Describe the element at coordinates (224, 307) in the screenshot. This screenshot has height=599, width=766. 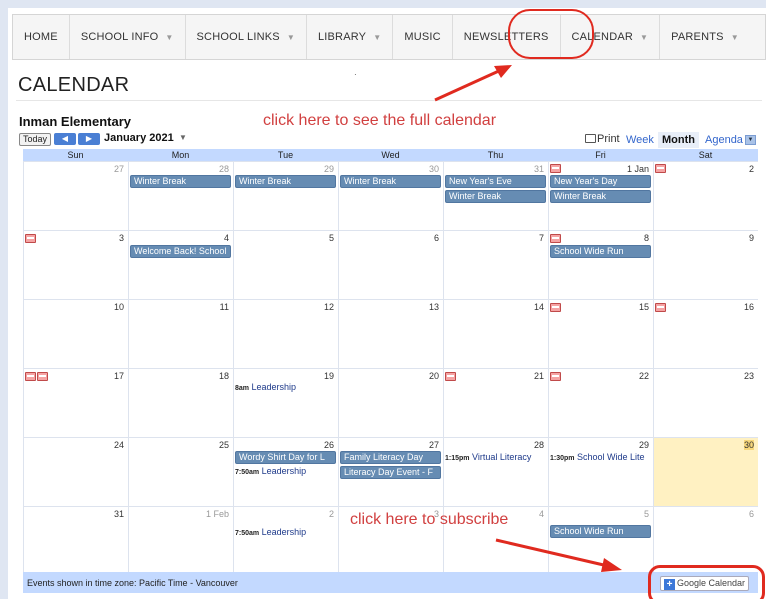
I see `day-number: 11` at that location.